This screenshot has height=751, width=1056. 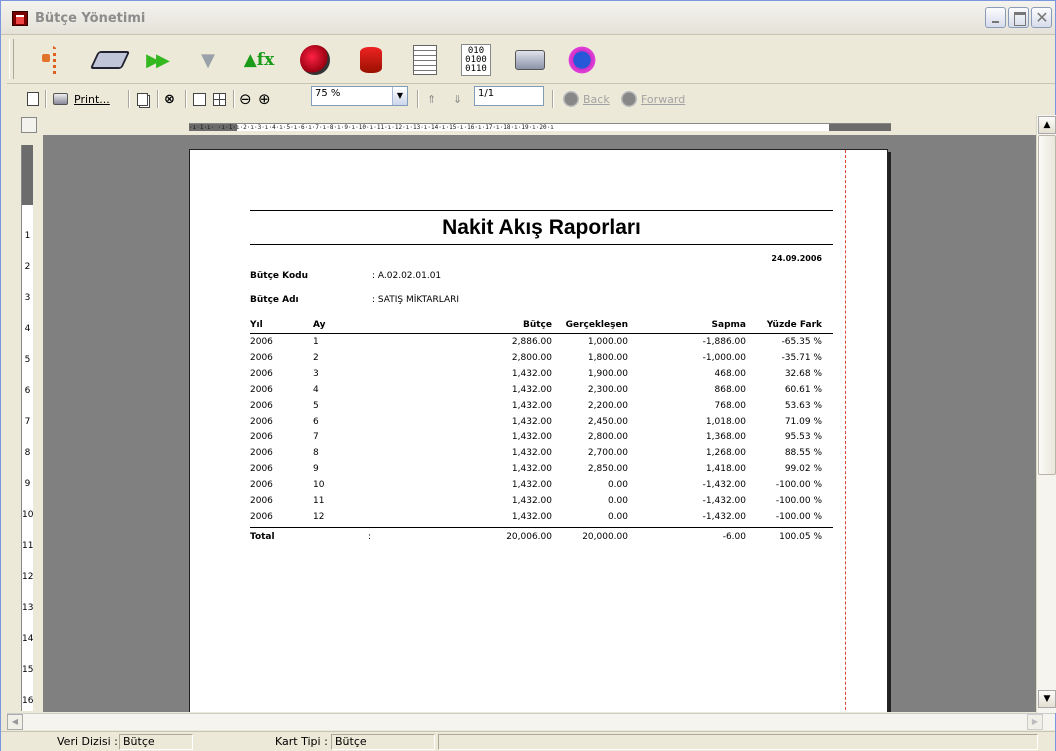 I want to click on cell-percent: -100.00 %, so click(x=798, y=516).